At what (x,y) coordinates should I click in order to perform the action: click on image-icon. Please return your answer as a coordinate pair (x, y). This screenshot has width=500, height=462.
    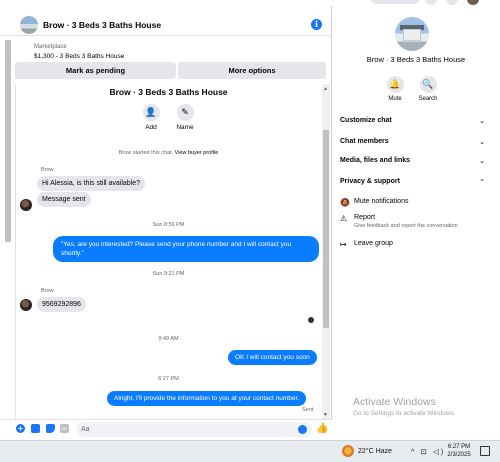
    Looking at the image, I should click on (35, 428).